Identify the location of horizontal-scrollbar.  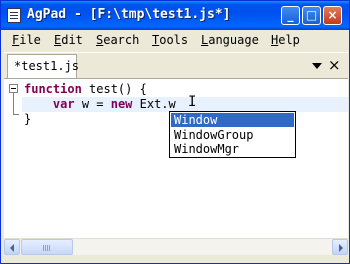
(176, 246).